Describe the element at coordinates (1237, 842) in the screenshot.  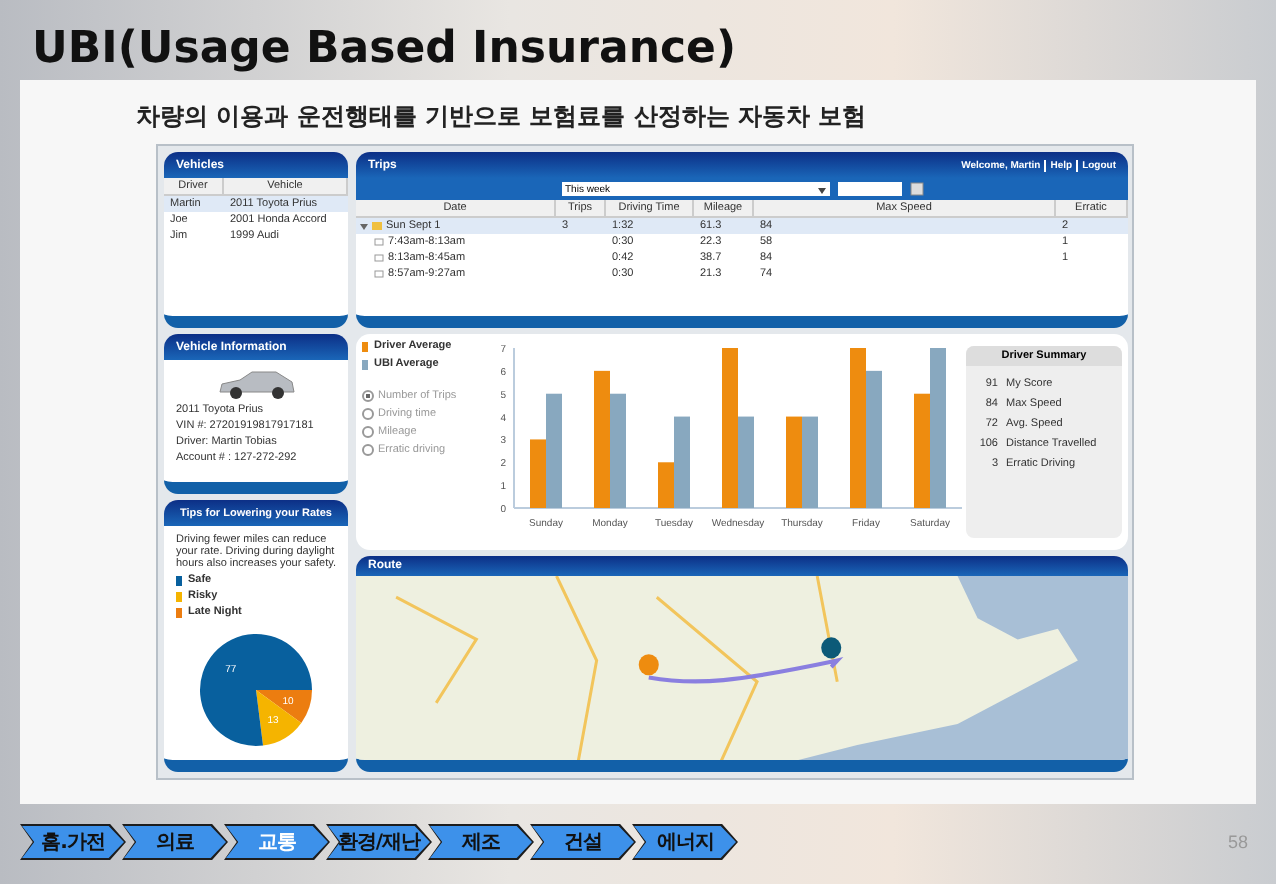
I see `page-number: 58` at that location.